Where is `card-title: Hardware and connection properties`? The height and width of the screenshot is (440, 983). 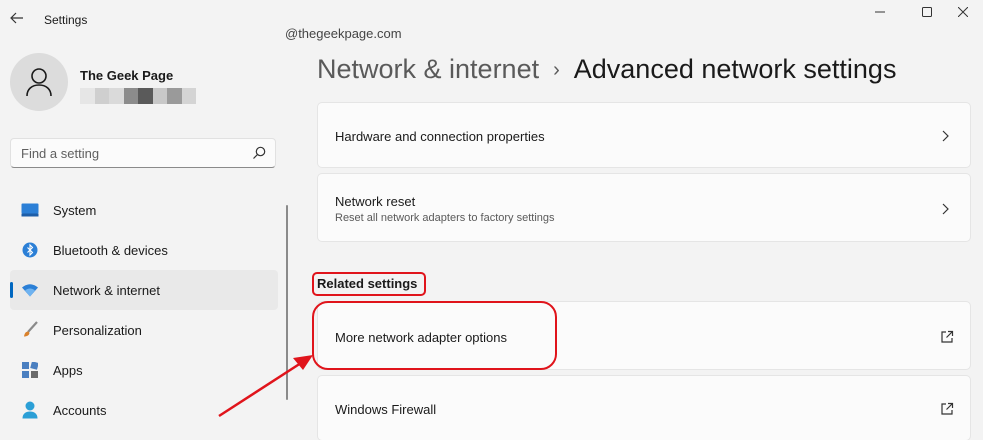
card-title: Hardware and connection properties is located at coordinates (440, 136).